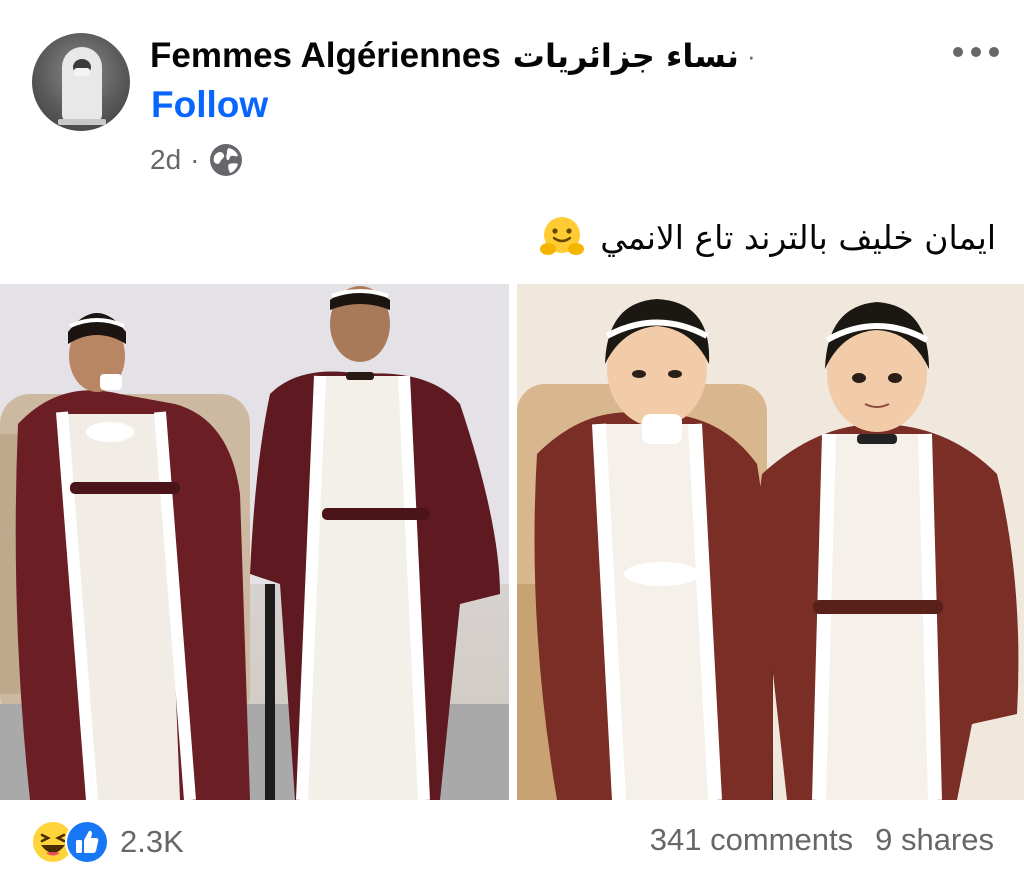  Describe the element at coordinates (165, 160) in the screenshot. I see `post-timestamp: 2d` at that location.